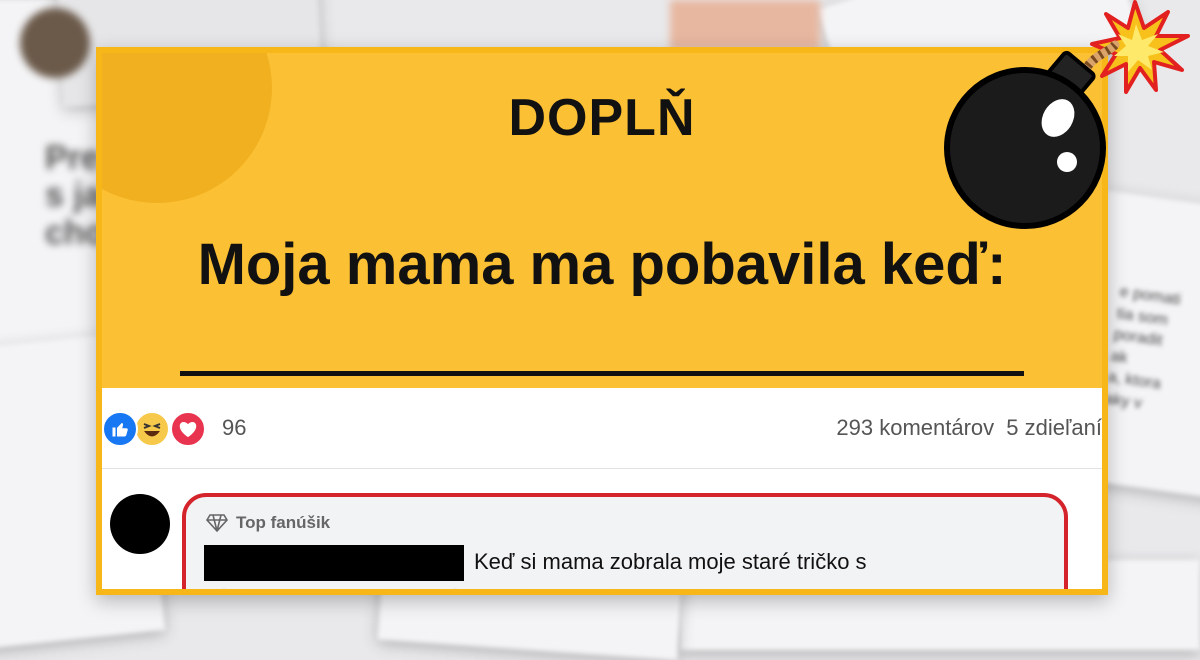 This screenshot has width=1200, height=660. Describe the element at coordinates (140, 524) in the screenshot. I see `commenter-avatar` at that location.